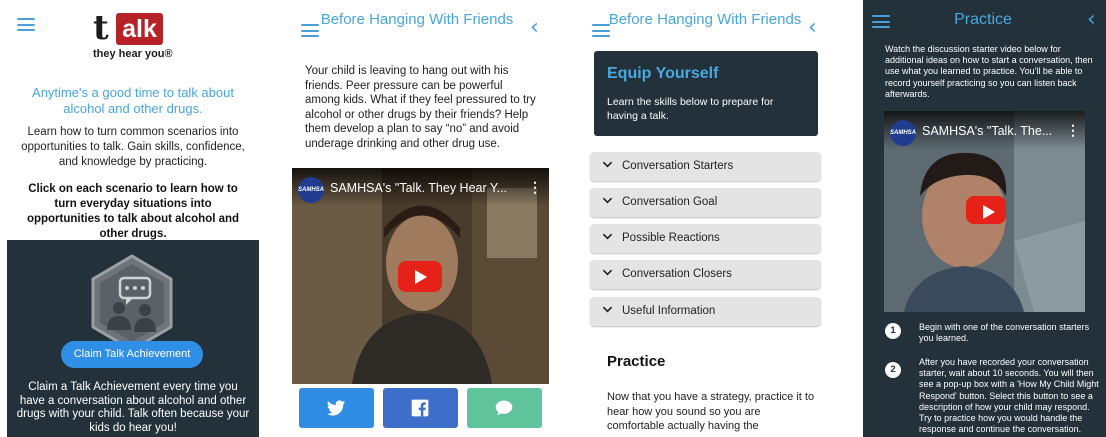 The image size is (1106, 437). What do you see at coordinates (663, 73) in the screenshot?
I see `equip-title: Equip Yourself` at bounding box center [663, 73].